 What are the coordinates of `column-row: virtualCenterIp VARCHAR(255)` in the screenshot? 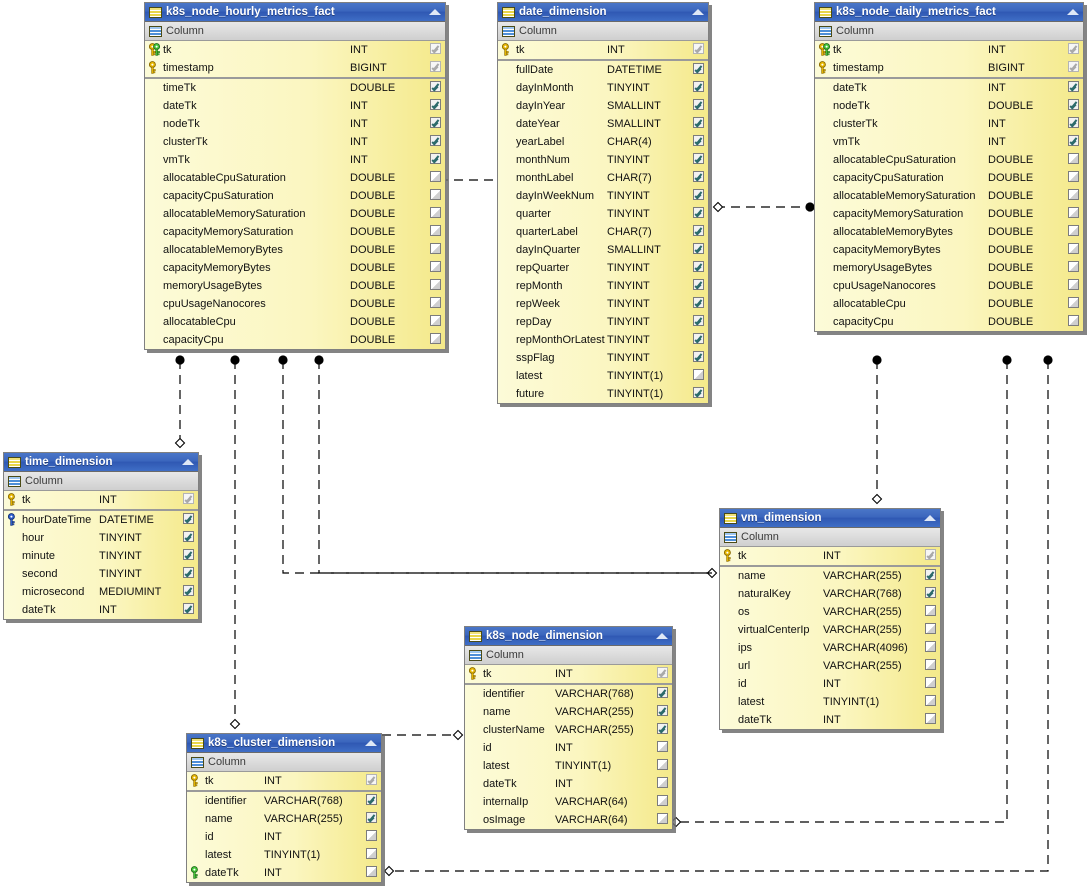 It's located at (830, 630).